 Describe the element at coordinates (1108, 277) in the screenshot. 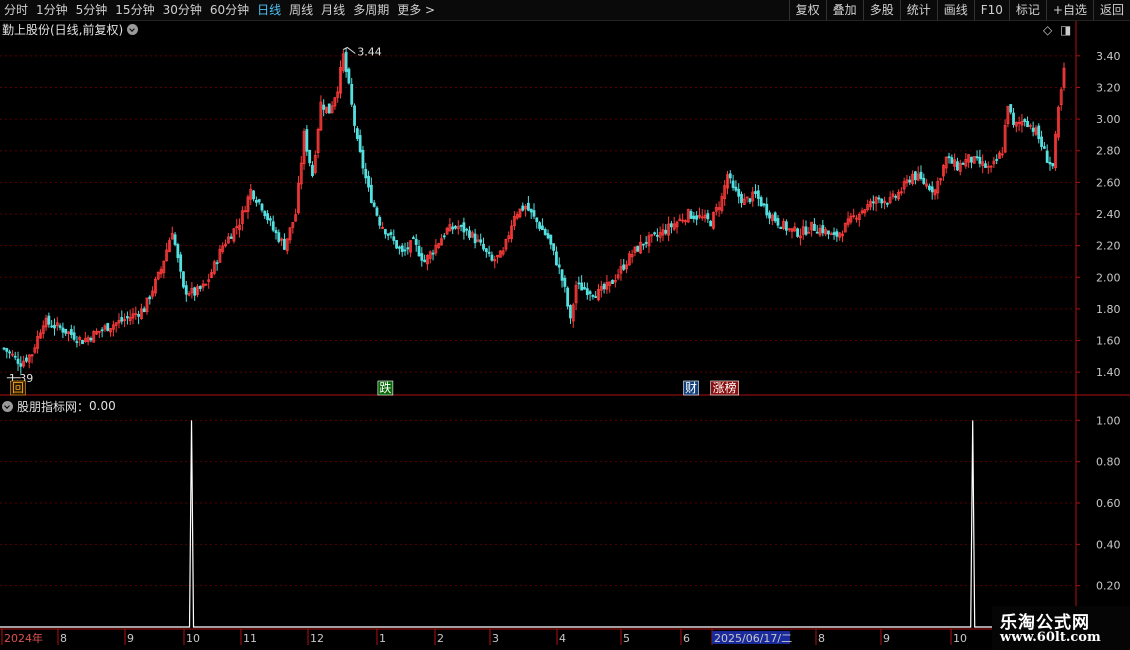

I see `main-y-tick-label: 2.00` at that location.